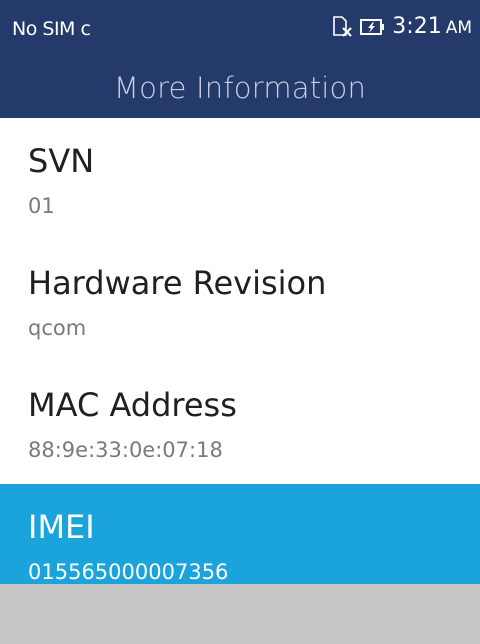  What do you see at coordinates (458, 28) in the screenshot?
I see `clock-ampm: AM` at bounding box center [458, 28].